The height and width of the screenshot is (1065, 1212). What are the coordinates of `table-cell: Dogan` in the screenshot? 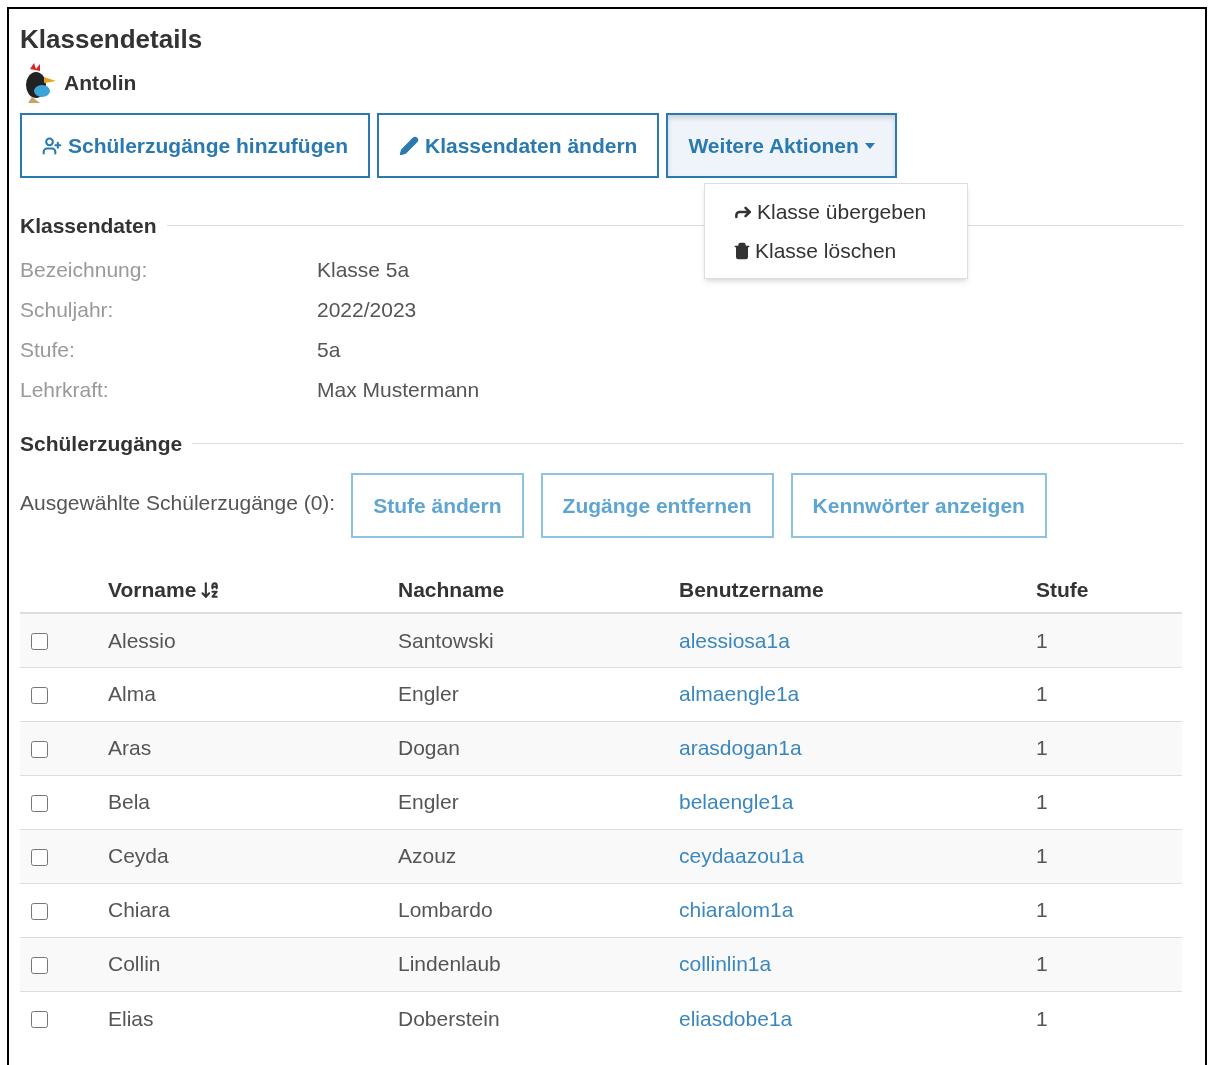 It's located at (429, 748).